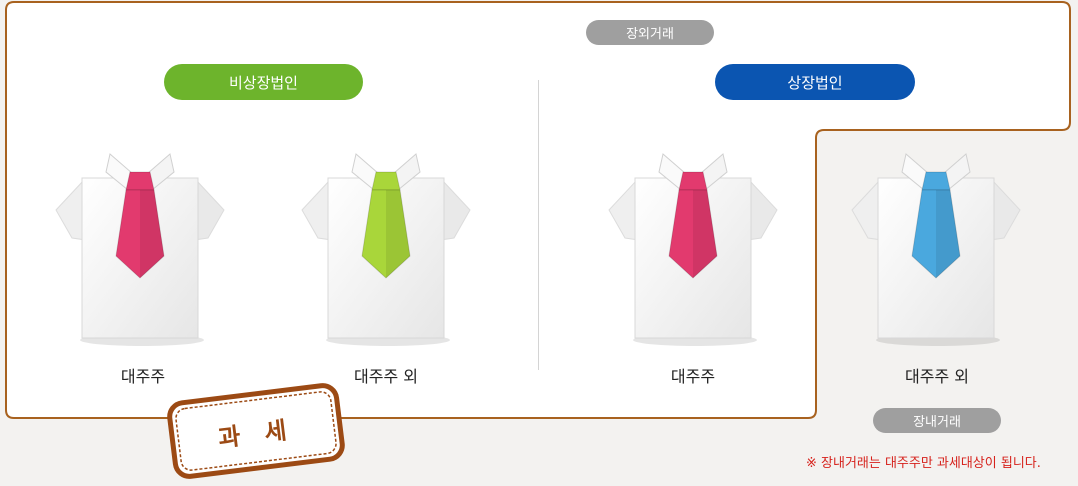  I want to click on shirt-4-caption: 대주주 외, so click(937, 376).